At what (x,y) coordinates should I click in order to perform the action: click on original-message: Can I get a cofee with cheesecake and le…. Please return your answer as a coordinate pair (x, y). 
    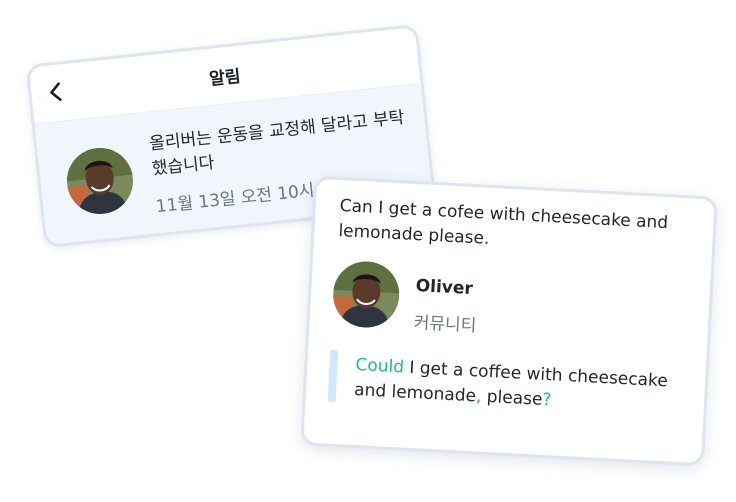
    Looking at the image, I should click on (503, 222).